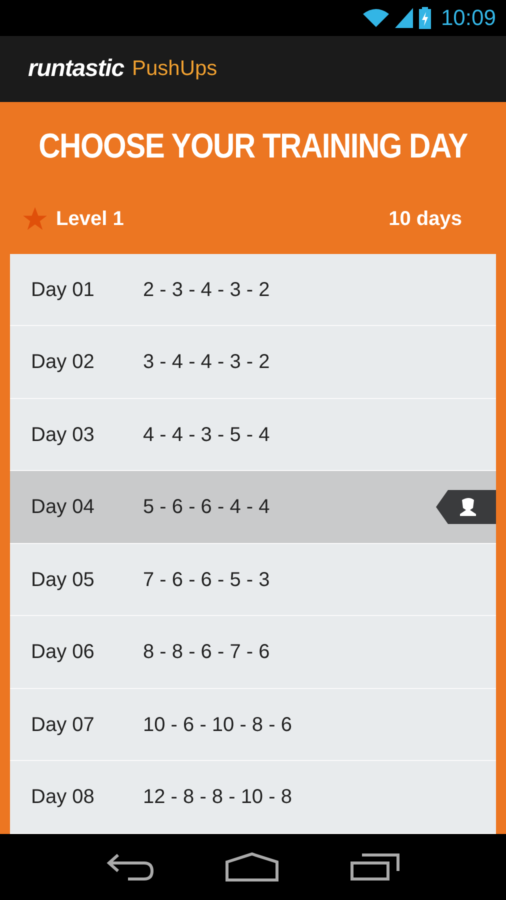  Describe the element at coordinates (403, 18) in the screenshot. I see `signal-icon` at that location.